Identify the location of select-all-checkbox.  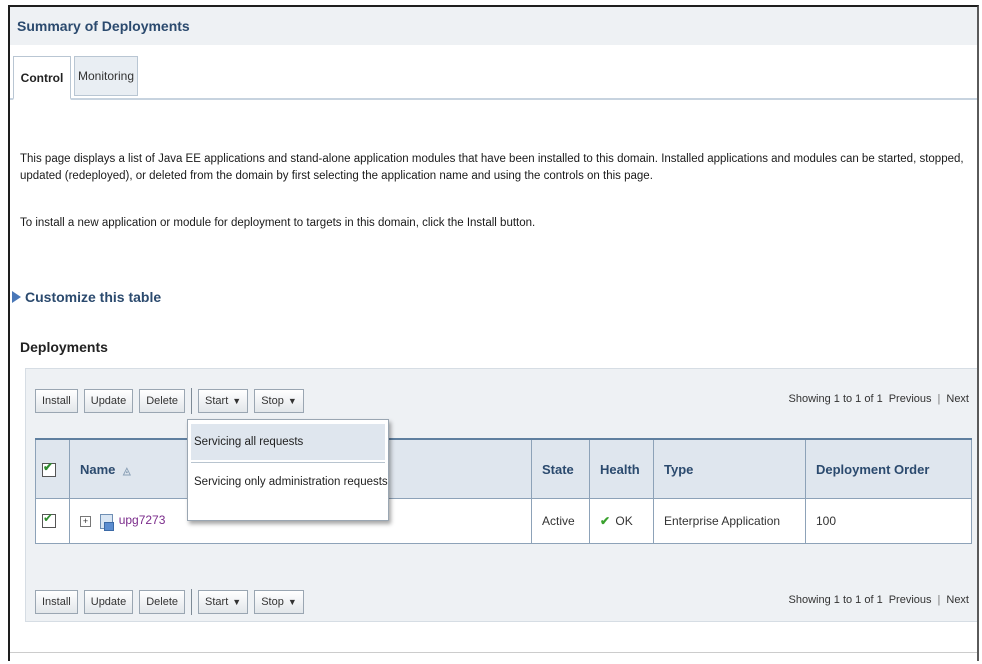
(49, 468).